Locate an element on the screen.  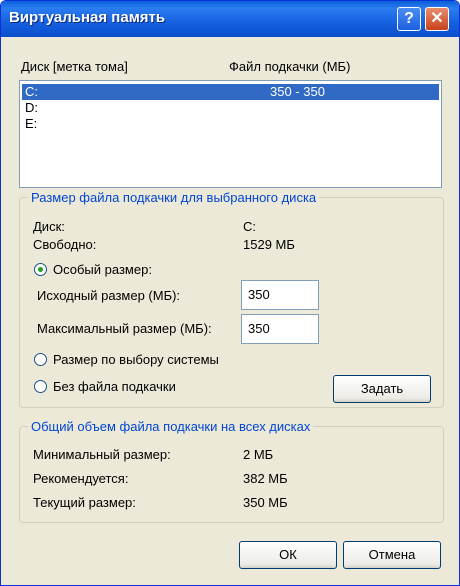
help-button: ? is located at coordinates (409, 19).